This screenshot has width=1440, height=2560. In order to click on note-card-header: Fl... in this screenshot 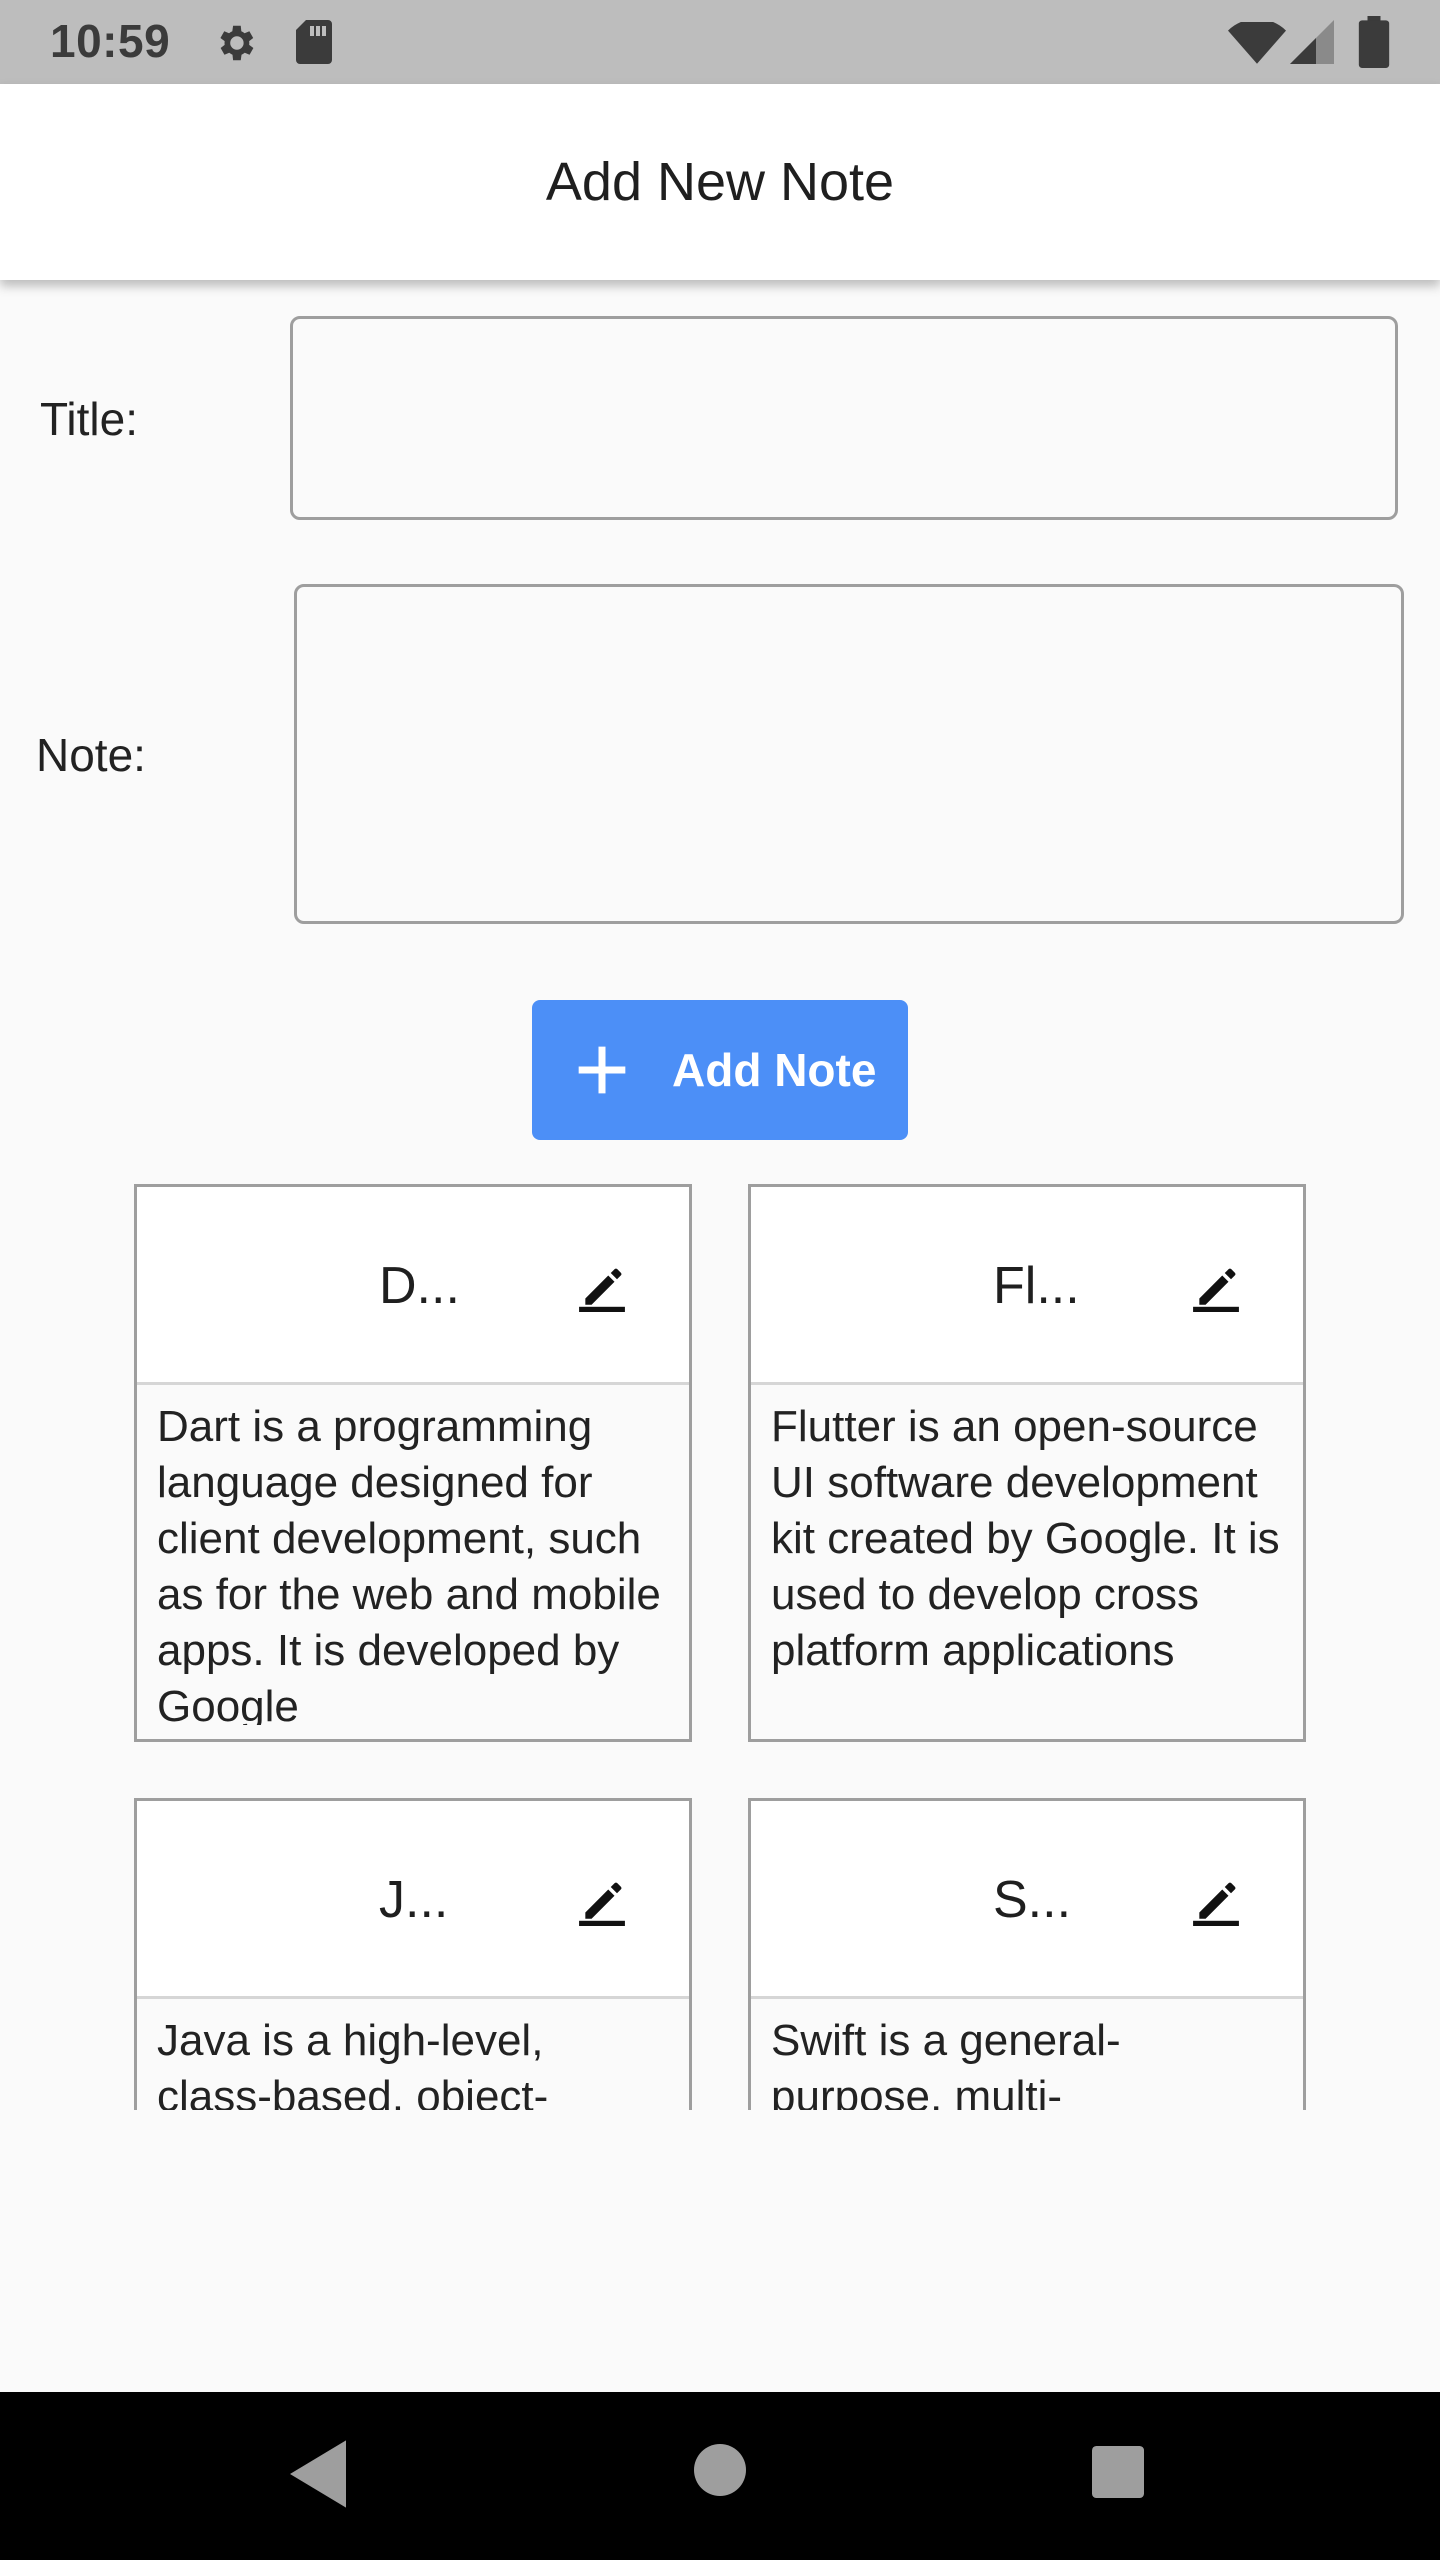, I will do `click(1027, 1286)`.